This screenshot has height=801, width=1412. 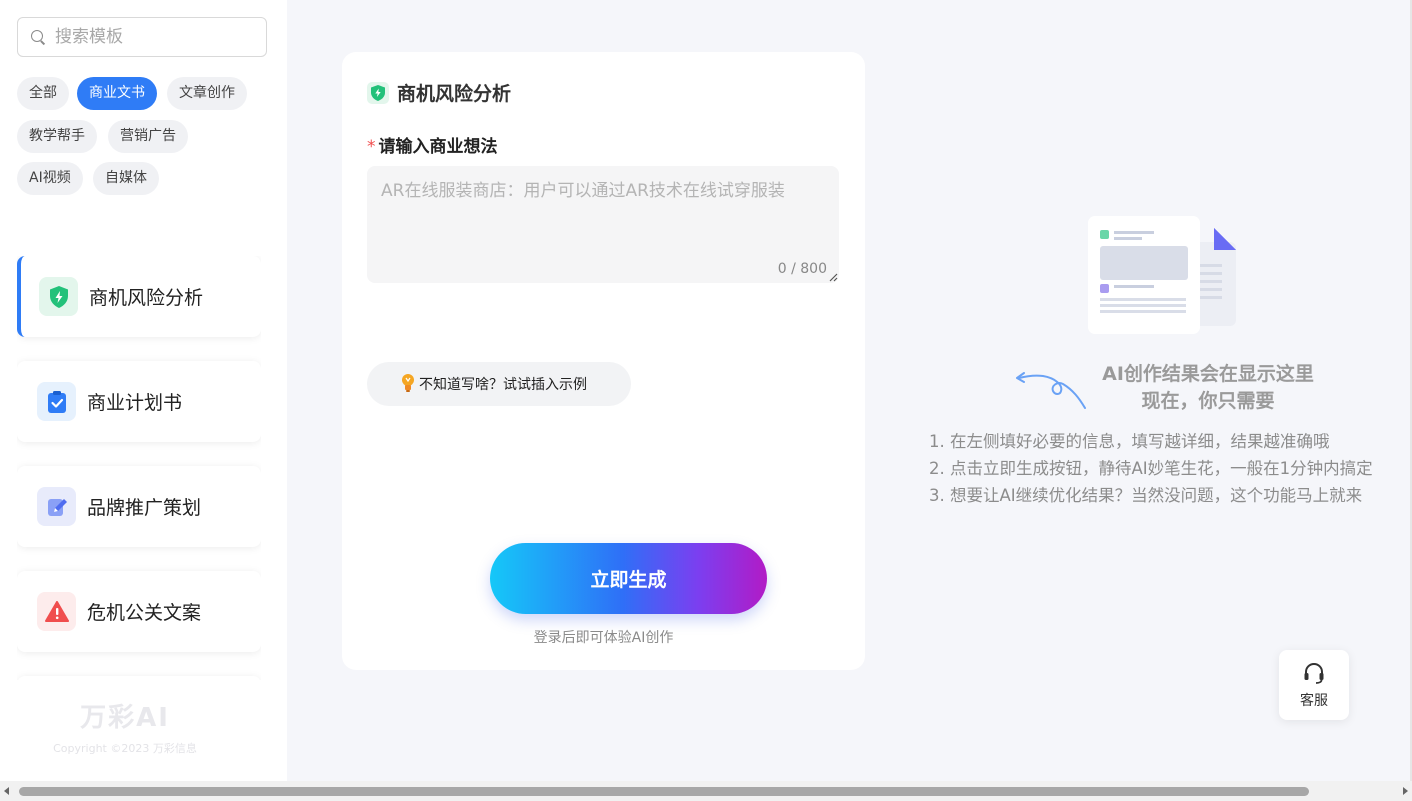 I want to click on template-card-crisis-pr: 危机公关文案, so click(x=139, y=611).